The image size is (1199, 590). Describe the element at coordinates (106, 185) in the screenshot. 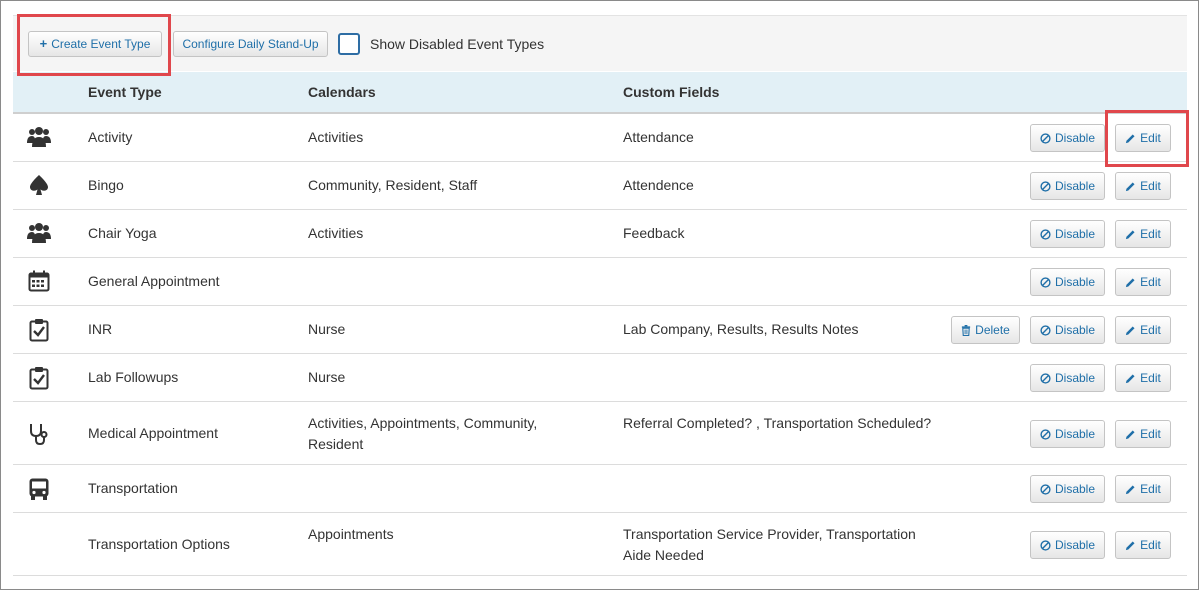

I see `event-type-name: Bingo` at that location.